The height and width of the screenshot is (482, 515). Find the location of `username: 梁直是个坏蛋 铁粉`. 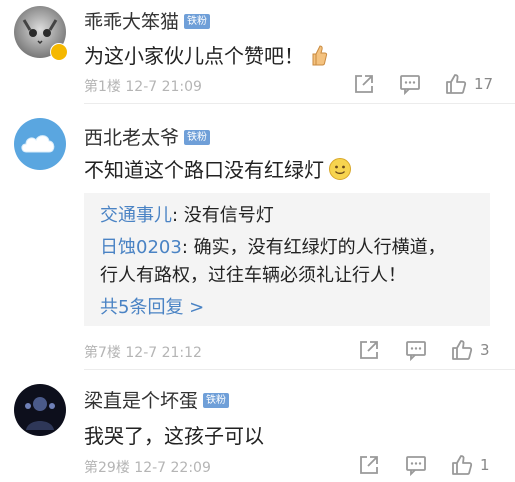

username: 梁直是个坏蛋 铁粉 is located at coordinates (157, 399).